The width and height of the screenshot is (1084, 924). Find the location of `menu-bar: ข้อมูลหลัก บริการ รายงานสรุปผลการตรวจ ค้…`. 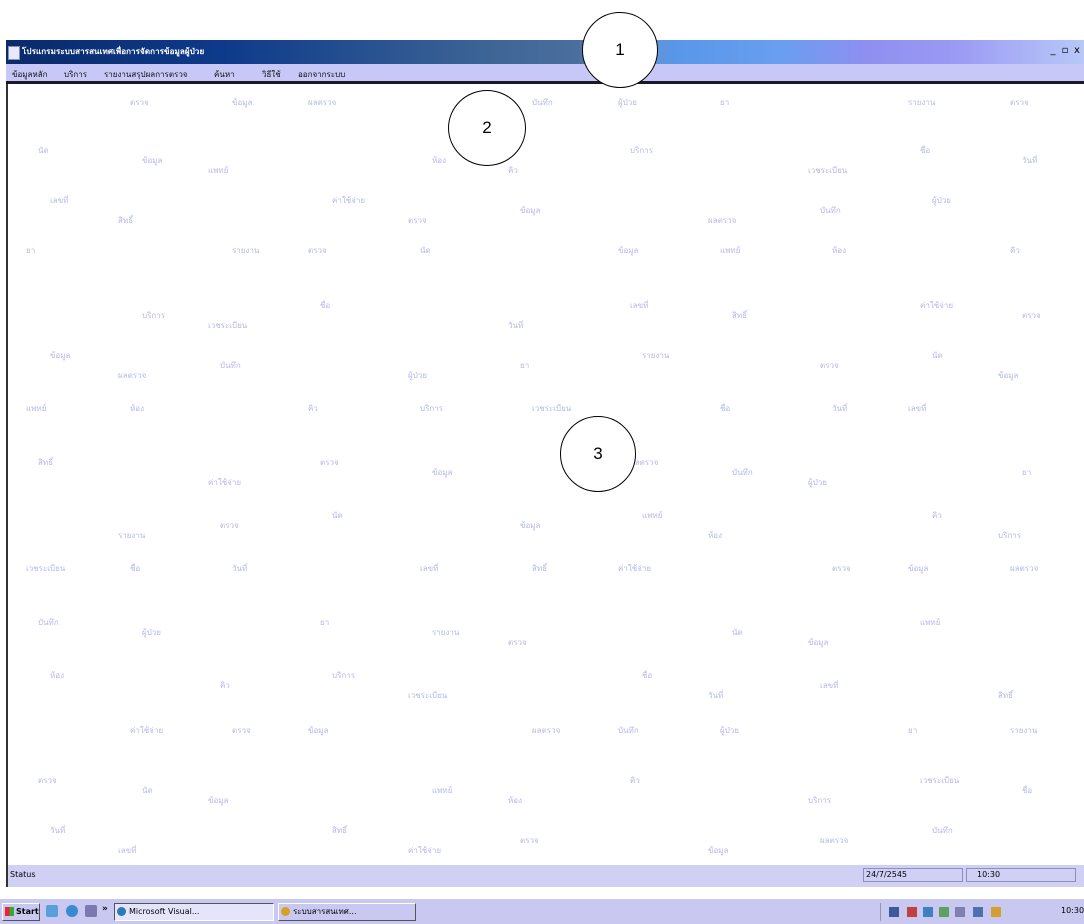

menu-bar: ข้อมูลหลัก บริการ รายงานสรุปผลการตรวจ ค้… is located at coordinates (545, 74).